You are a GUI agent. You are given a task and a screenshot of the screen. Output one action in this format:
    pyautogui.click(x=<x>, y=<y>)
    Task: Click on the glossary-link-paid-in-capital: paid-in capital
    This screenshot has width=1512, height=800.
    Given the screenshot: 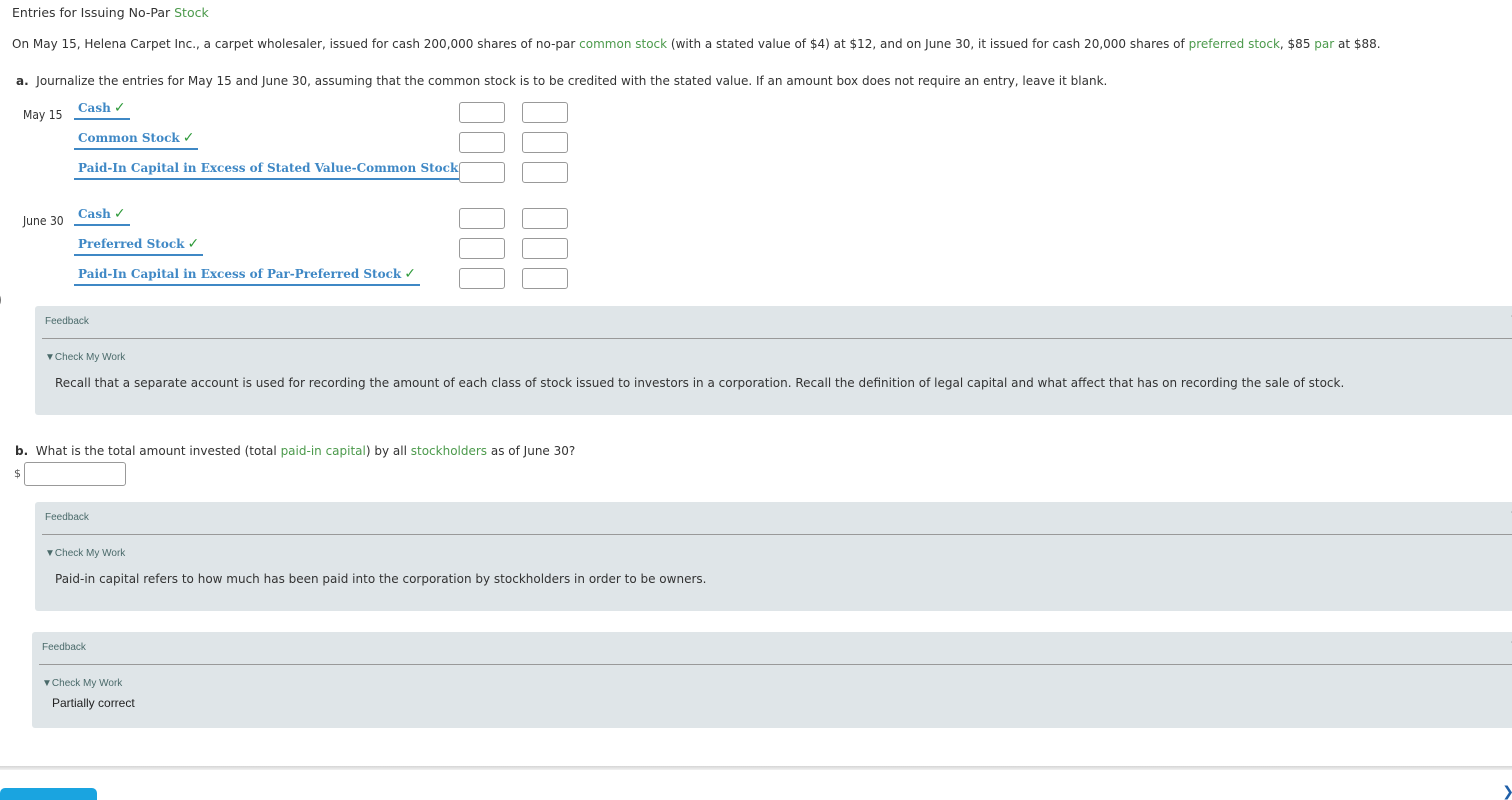 What is the action you would take?
    pyautogui.click(x=323, y=451)
    